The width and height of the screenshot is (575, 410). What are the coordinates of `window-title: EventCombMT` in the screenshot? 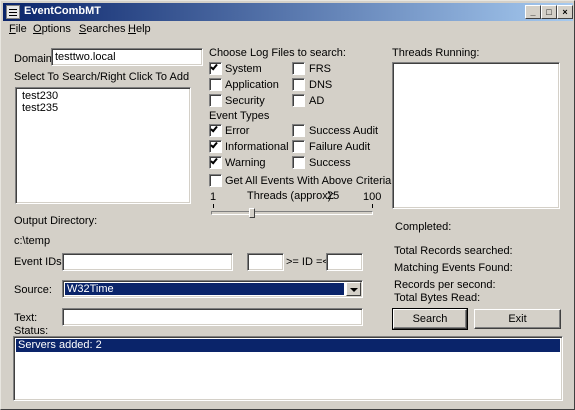 It's located at (62, 11).